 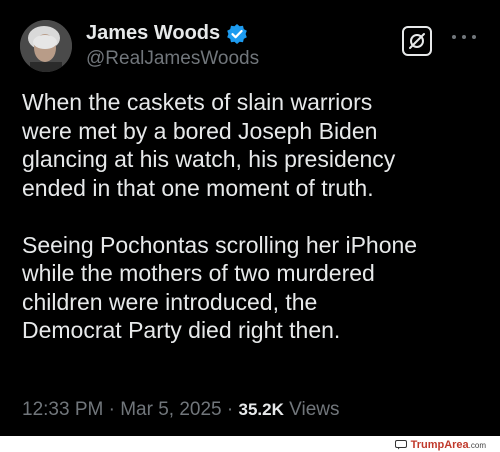 I want to click on grok-button, so click(x=417, y=41).